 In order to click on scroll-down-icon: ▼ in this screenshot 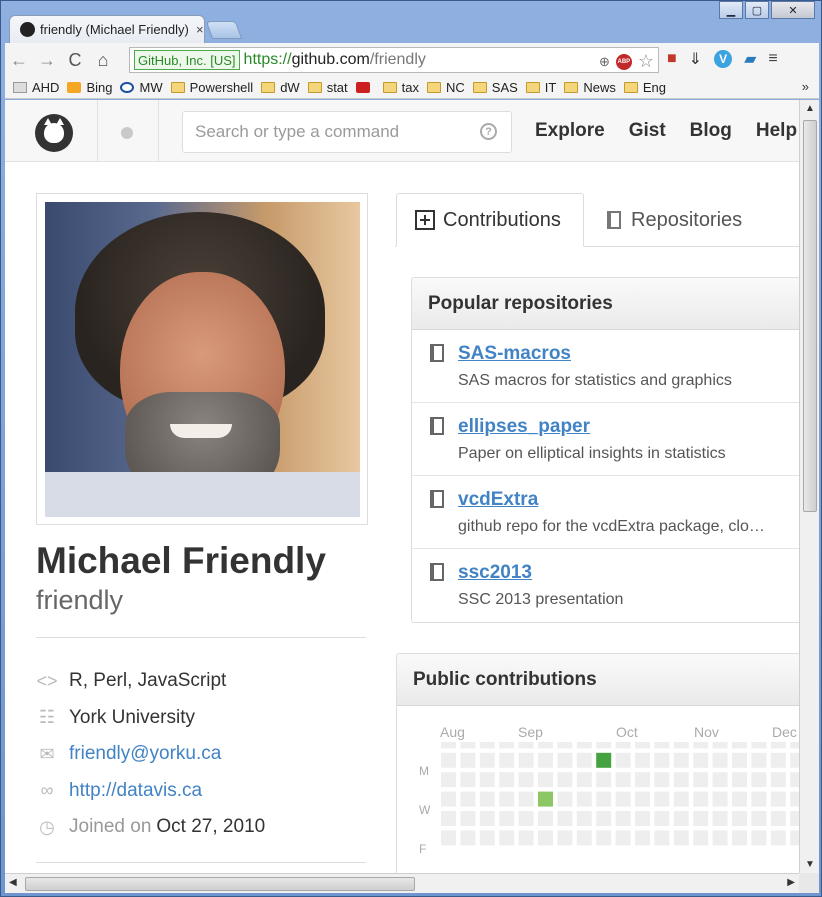, I will do `click(810, 864)`.